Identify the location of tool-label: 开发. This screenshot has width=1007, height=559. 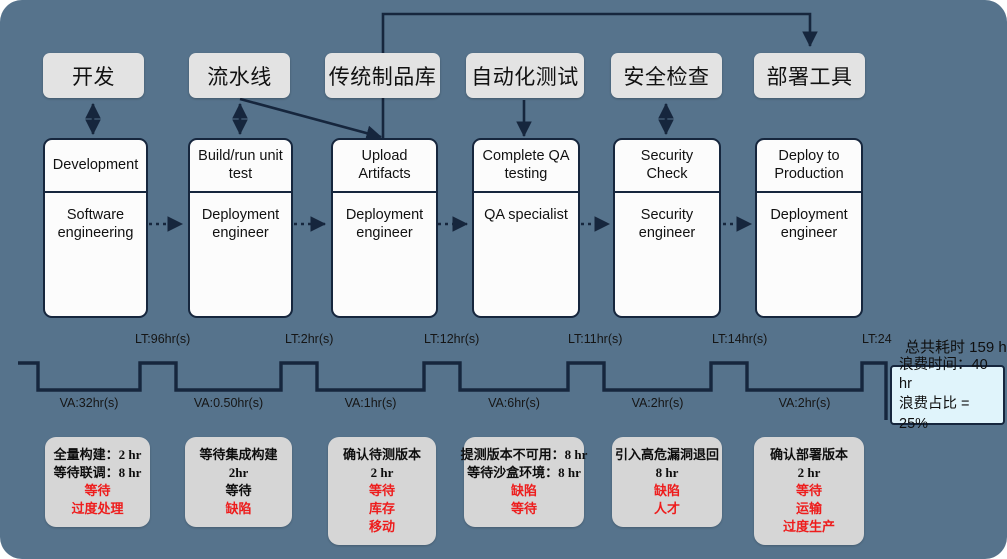
(93, 77).